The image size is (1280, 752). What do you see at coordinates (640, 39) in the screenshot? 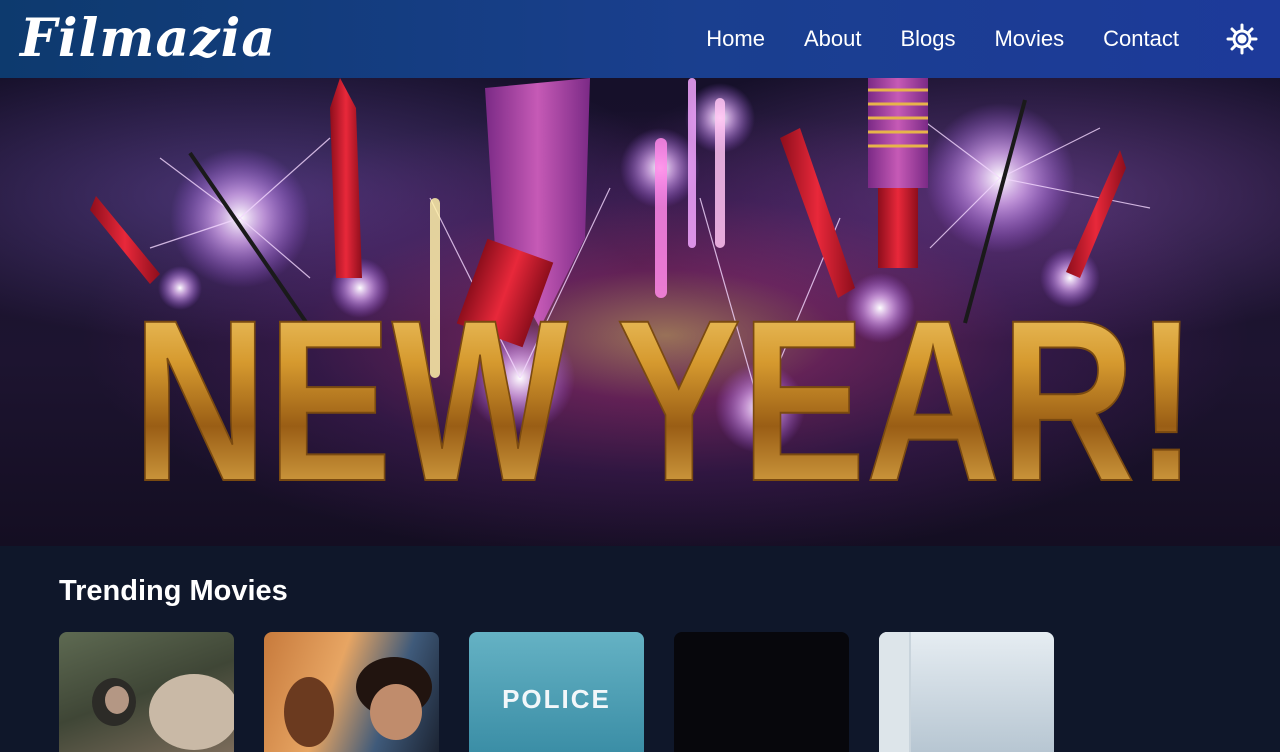
I see `navbar: Filmazia Home About Blogs Movies Contact` at bounding box center [640, 39].